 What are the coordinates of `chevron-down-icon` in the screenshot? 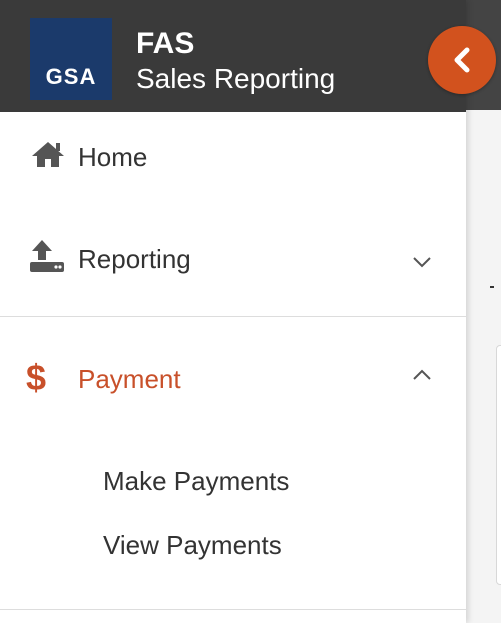 It's located at (422, 264).